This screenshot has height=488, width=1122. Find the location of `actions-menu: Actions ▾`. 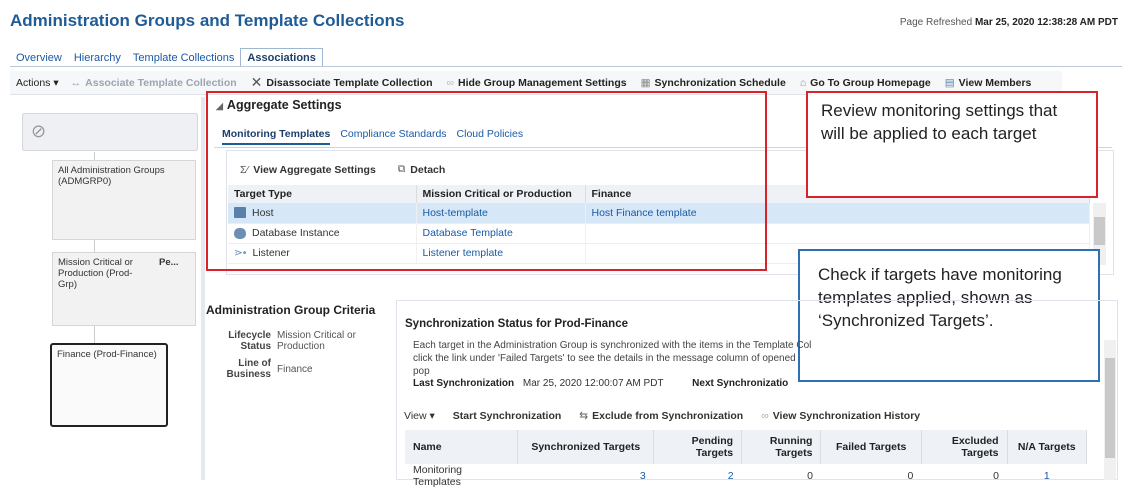

actions-menu: Actions ▾ is located at coordinates (37, 83).